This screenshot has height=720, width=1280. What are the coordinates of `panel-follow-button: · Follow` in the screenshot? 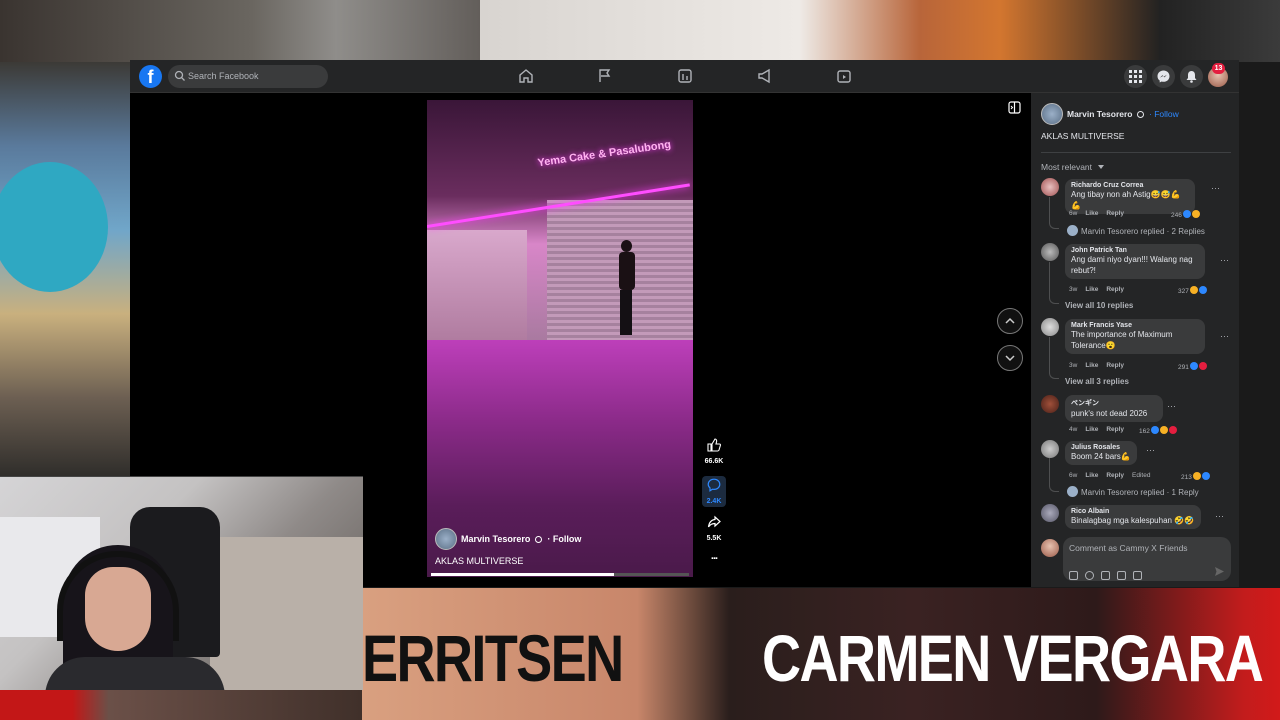 It's located at (1164, 114).